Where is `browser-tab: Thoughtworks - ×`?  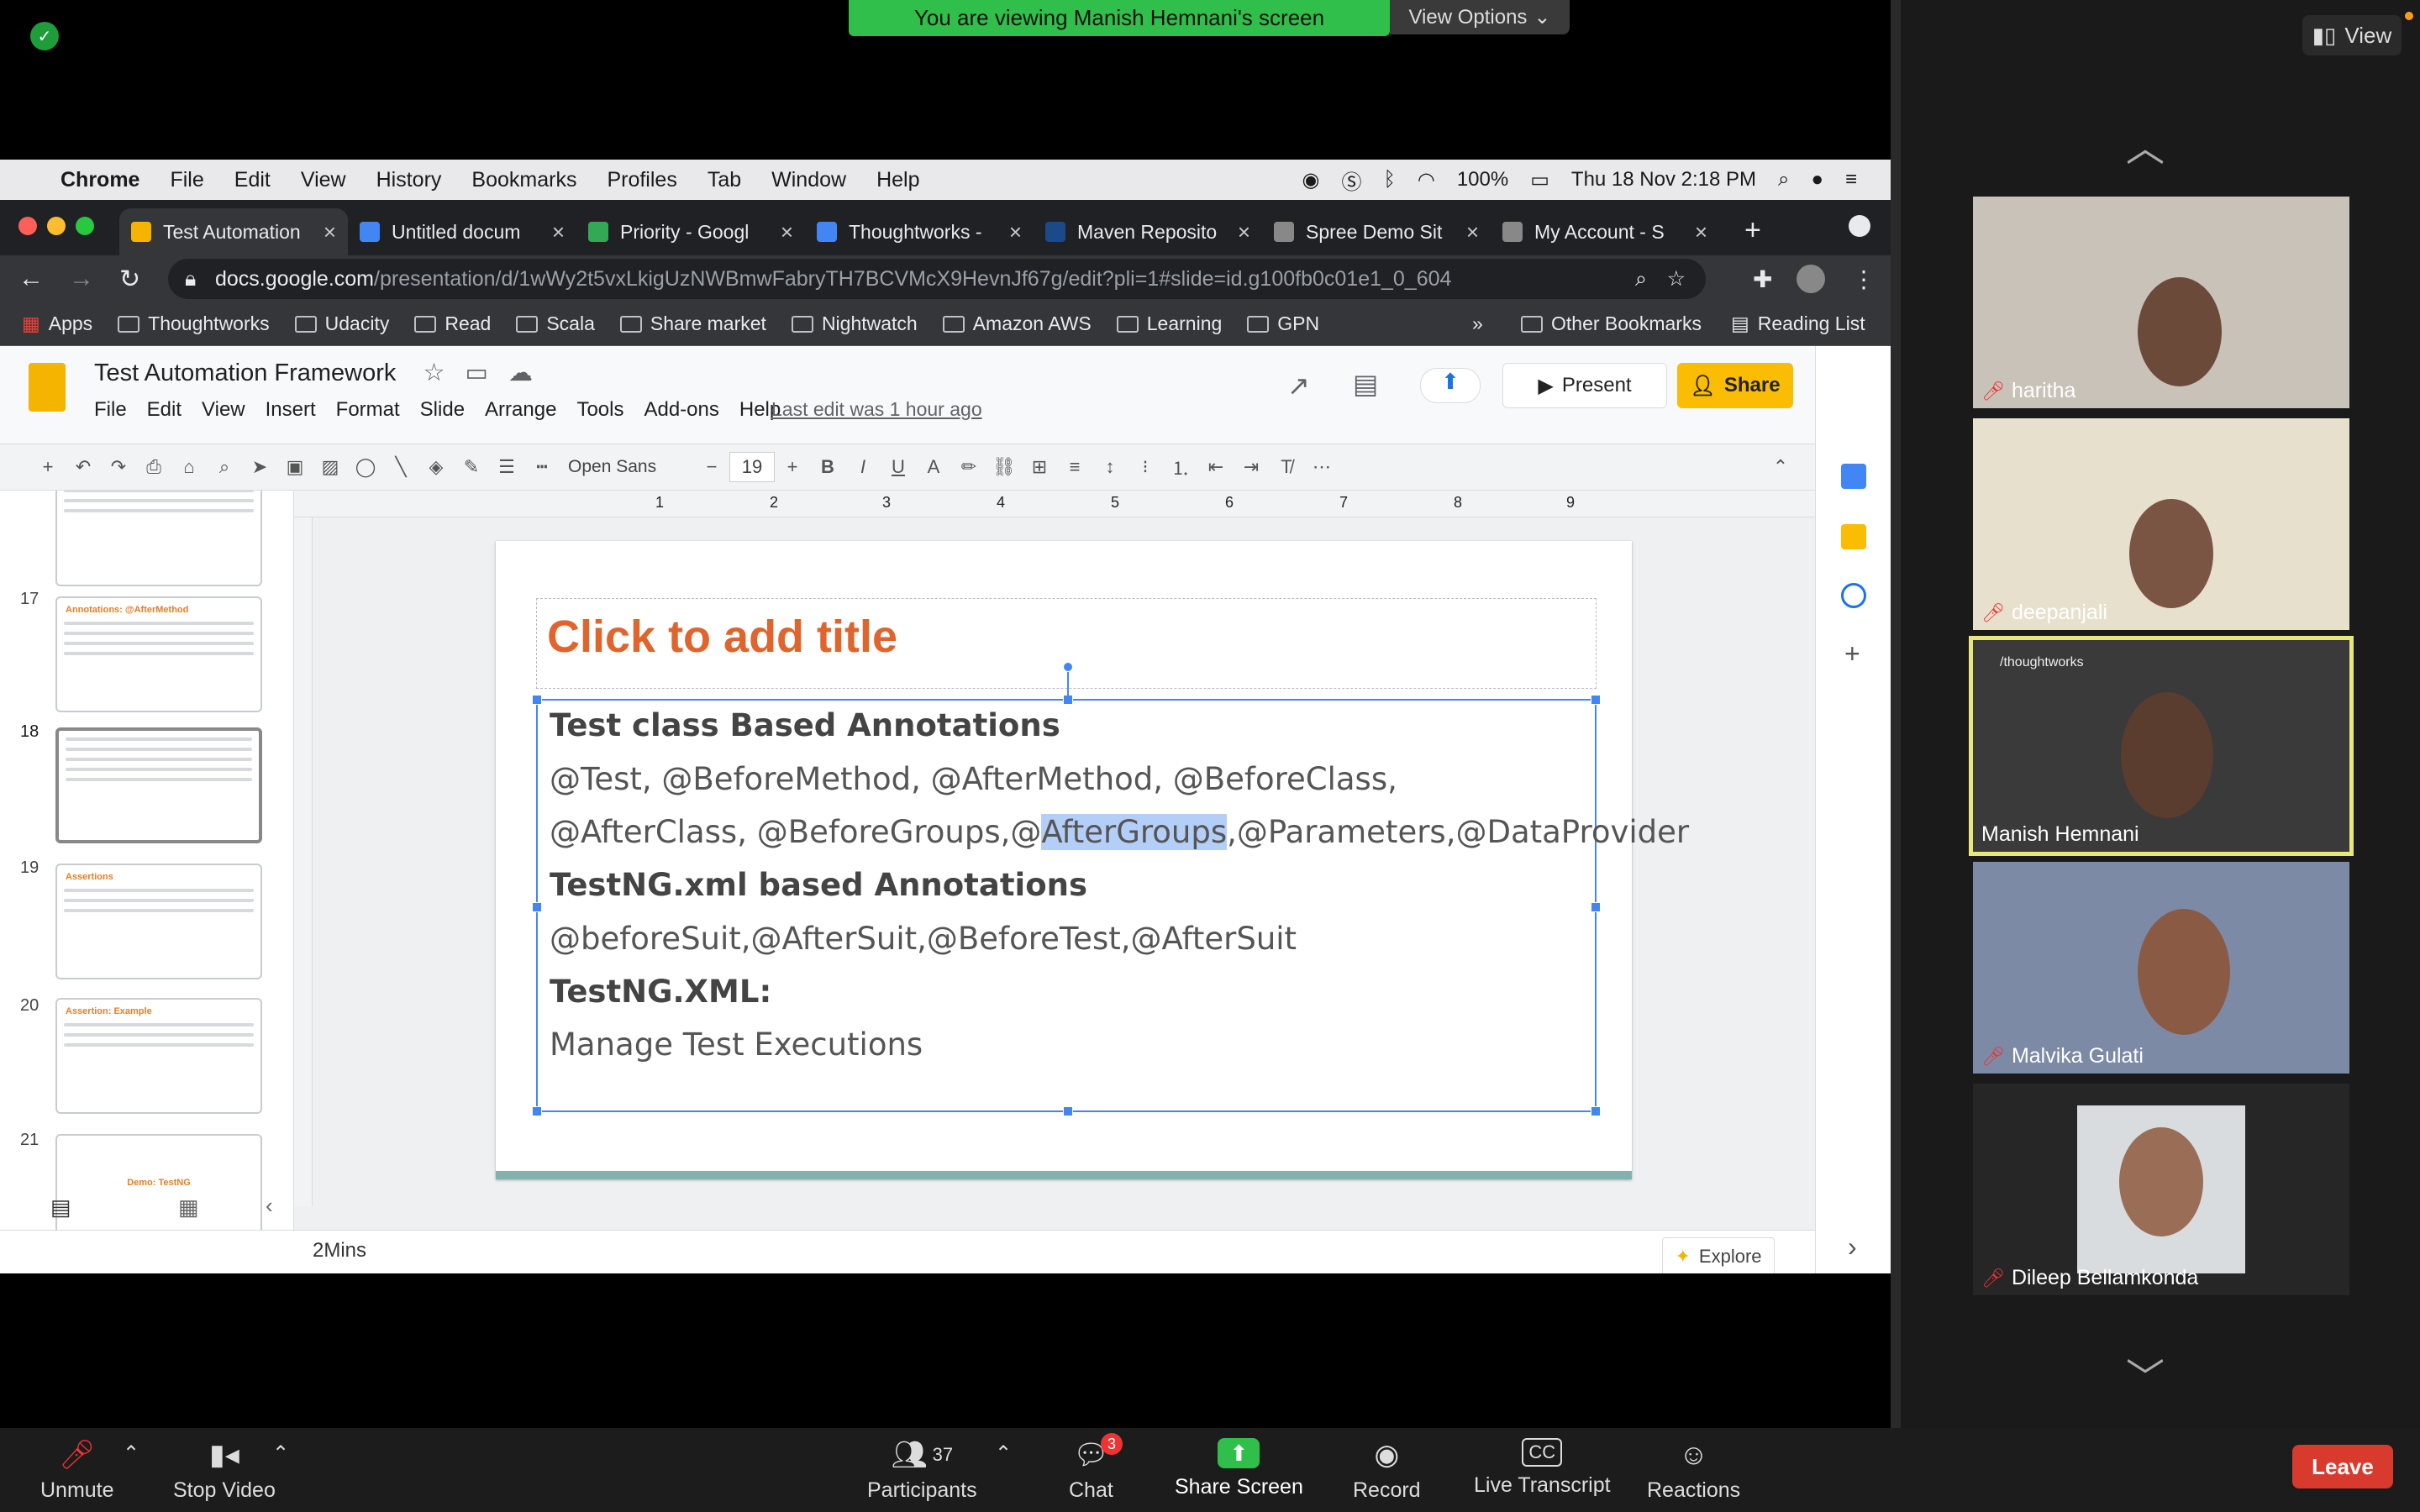
browser-tab: Thoughtworks - × is located at coordinates (920, 231).